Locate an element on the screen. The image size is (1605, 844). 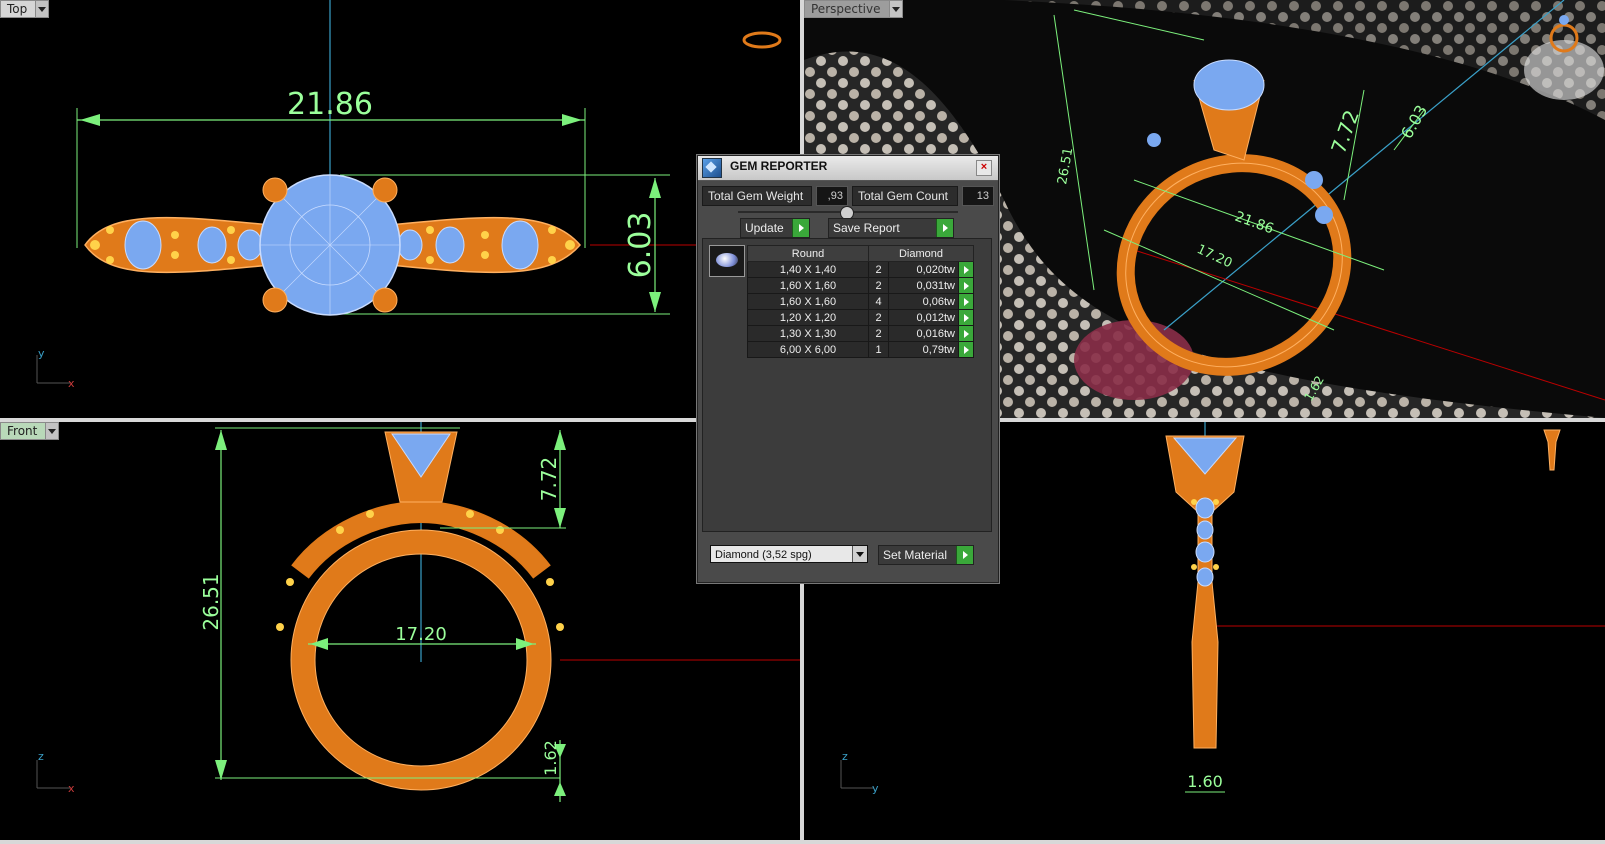
total-gem-weight-label: Total Gem Weight is located at coordinates (757, 196).